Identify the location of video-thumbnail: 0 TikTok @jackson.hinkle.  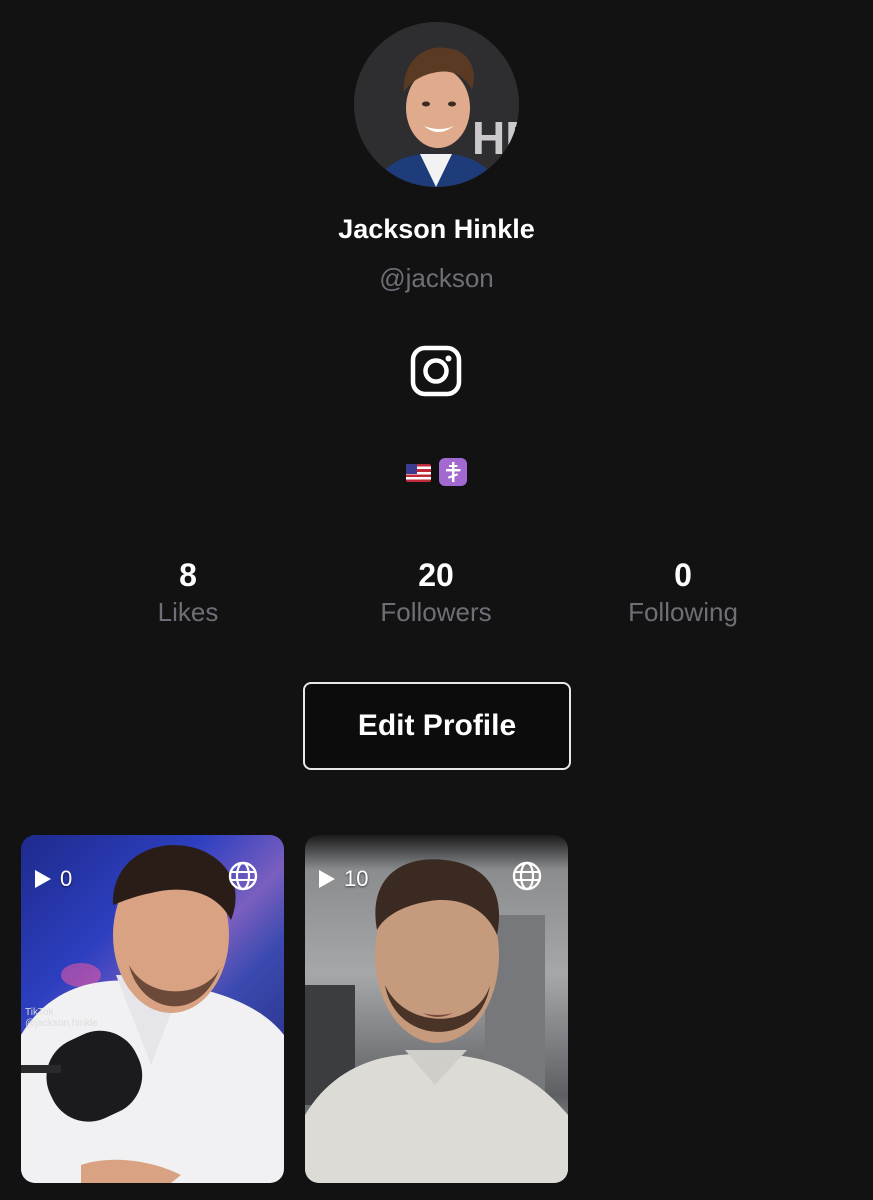
(152, 1009).